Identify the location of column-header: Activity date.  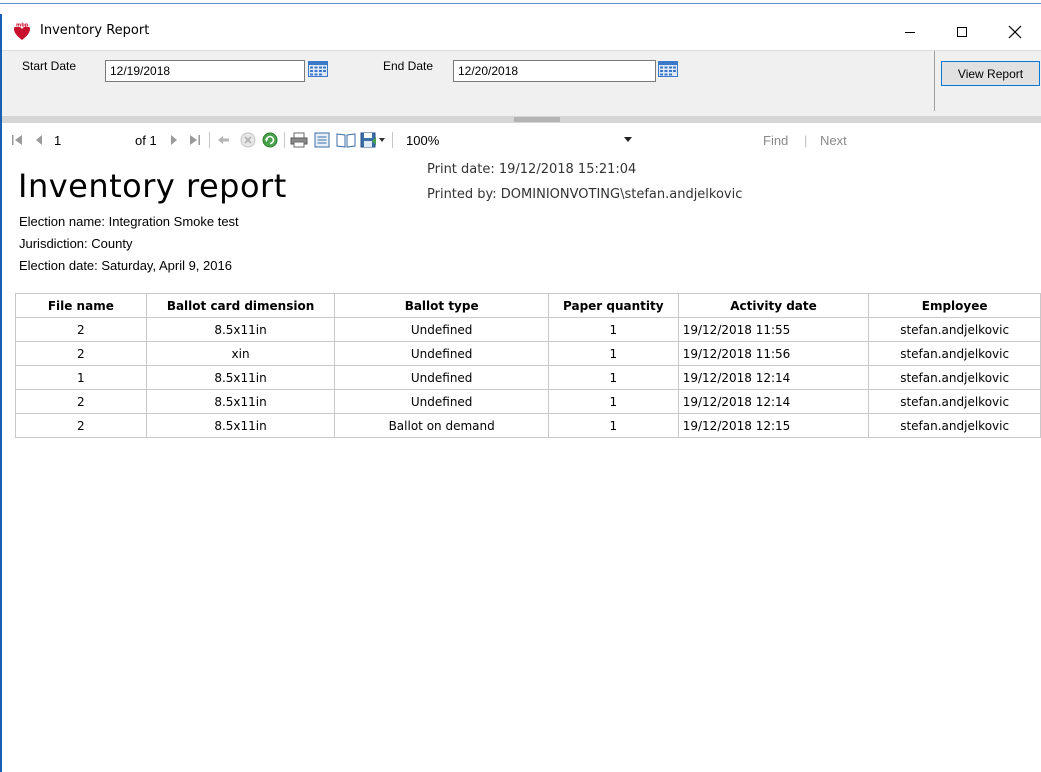
(773, 305).